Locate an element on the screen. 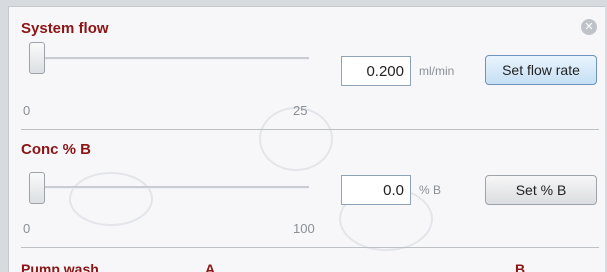 Image resolution: width=607 pixels, height=272 pixels. set-percent-b-button: Set % B is located at coordinates (541, 190).